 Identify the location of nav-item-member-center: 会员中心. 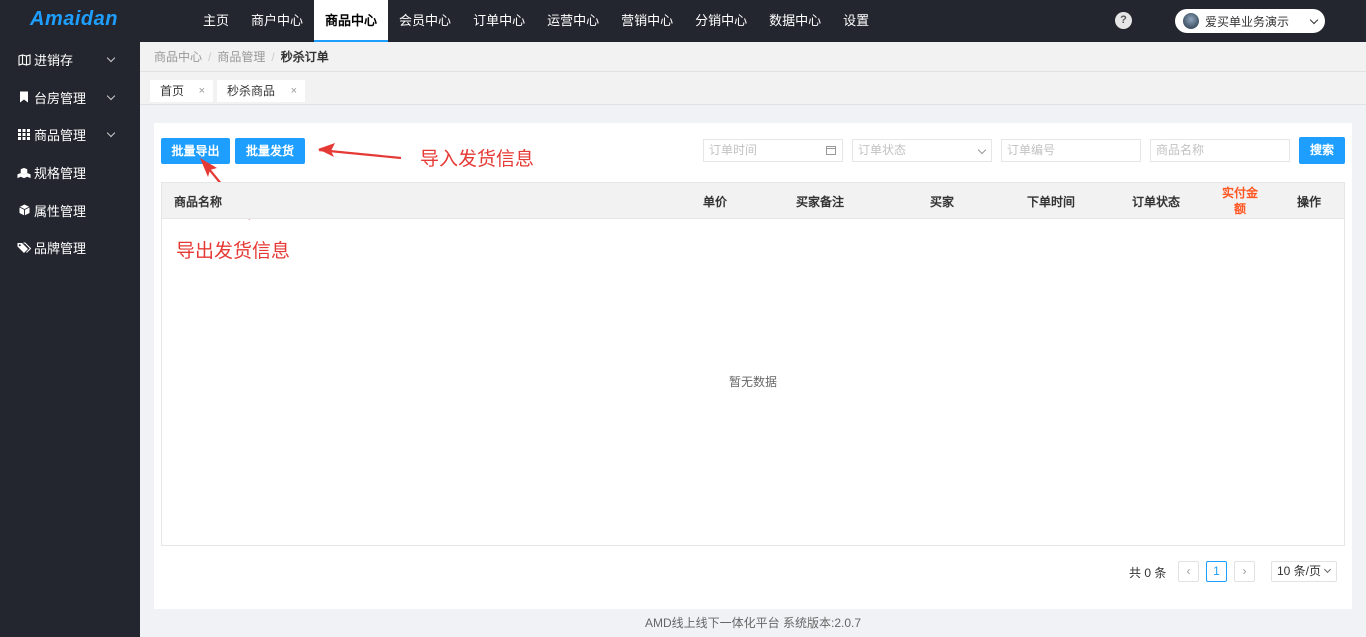
(425, 21).